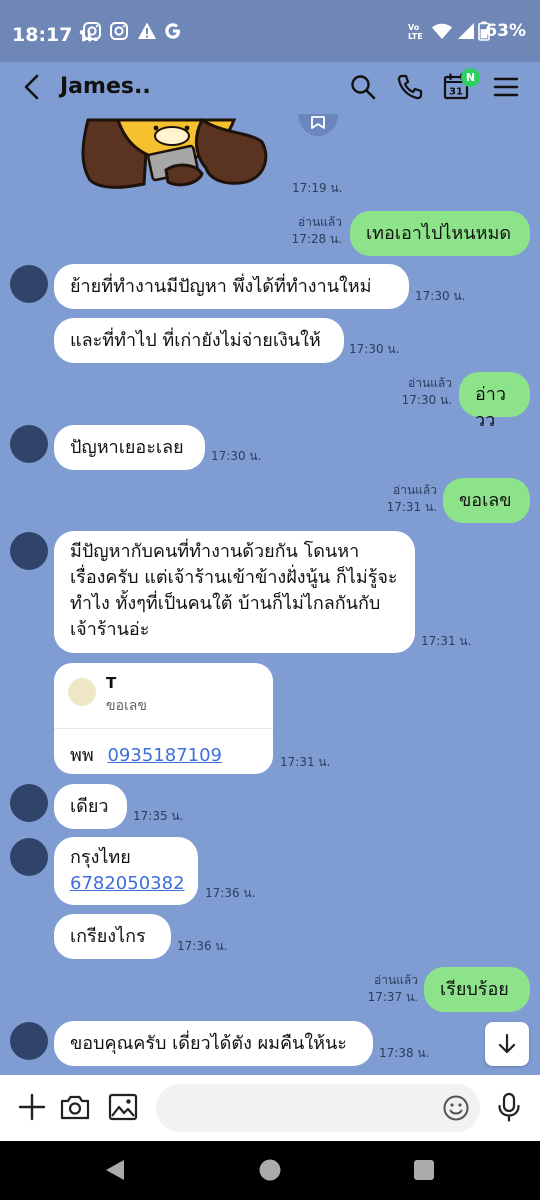 Image resolution: width=540 pixels, height=1200 pixels. Describe the element at coordinates (404, 1053) in the screenshot. I see `message-time: 17:38 น.` at that location.